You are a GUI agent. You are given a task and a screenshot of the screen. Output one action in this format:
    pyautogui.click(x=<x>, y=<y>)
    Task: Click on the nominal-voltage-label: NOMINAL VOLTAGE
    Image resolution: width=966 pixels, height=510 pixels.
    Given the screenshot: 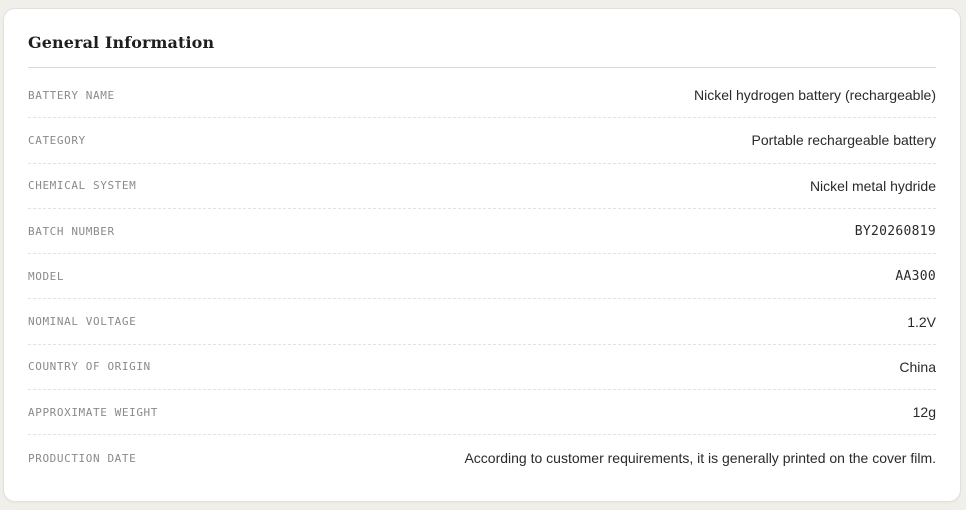 What is the action you would take?
    pyautogui.click(x=82, y=322)
    